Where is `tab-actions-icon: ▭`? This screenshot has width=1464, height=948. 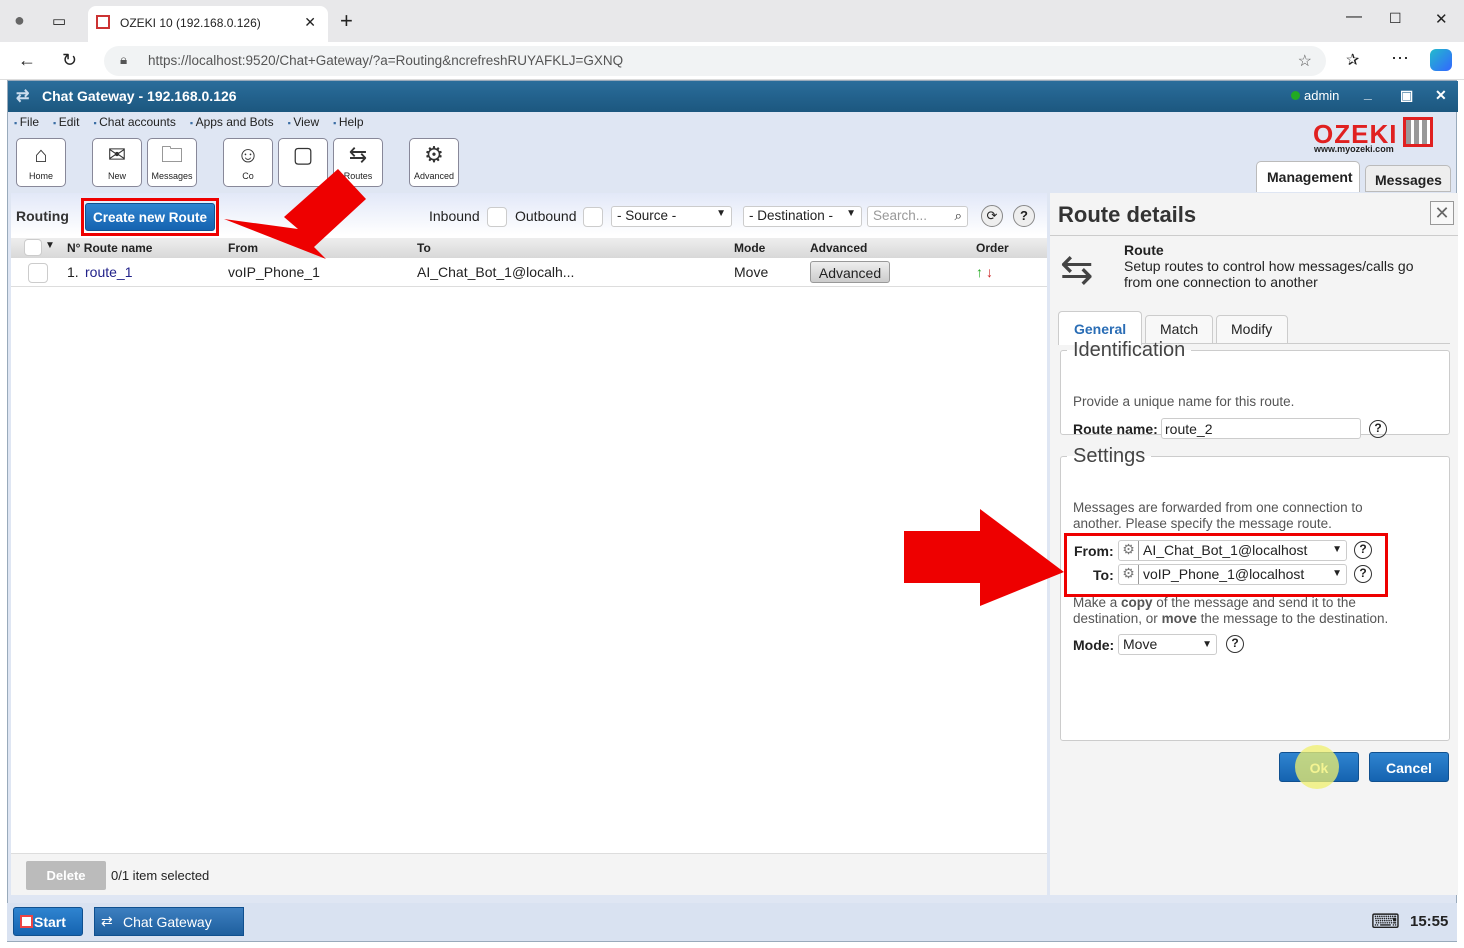 tab-actions-icon: ▭ is located at coordinates (59, 21).